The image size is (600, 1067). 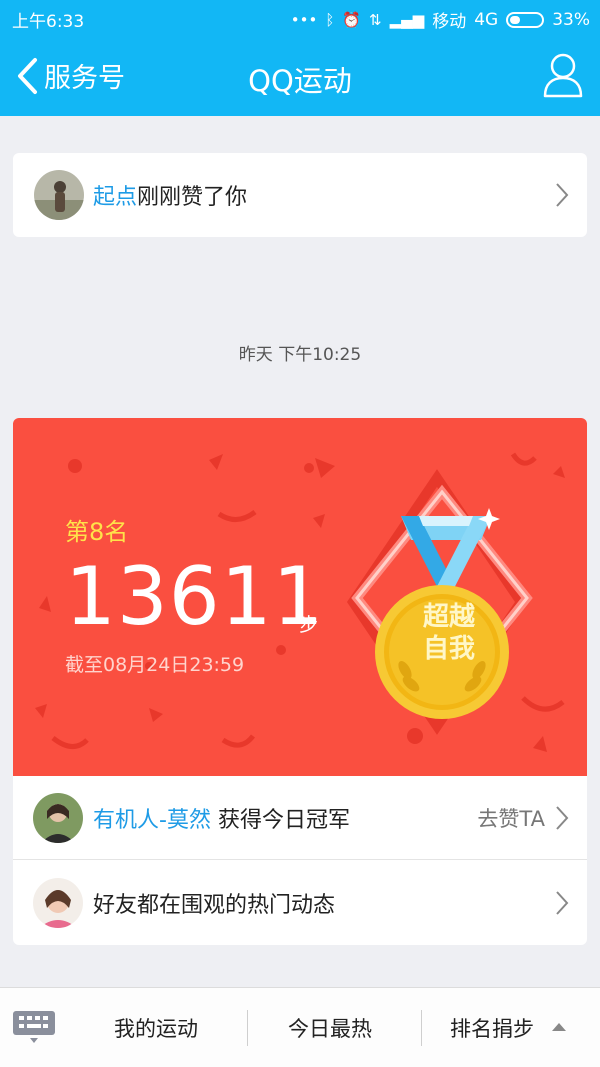 I want to click on app-header: 服务号 QQ运动, so click(x=300, y=76).